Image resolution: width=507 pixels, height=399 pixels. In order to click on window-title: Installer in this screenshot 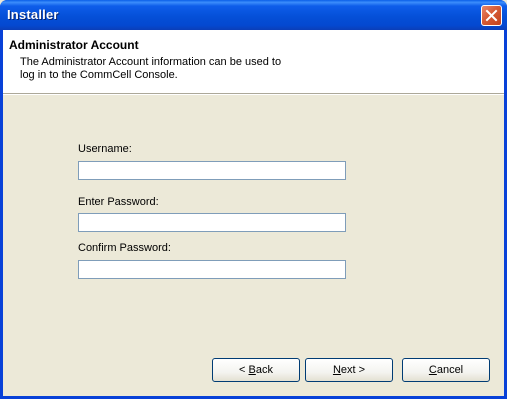, I will do `click(33, 14)`.